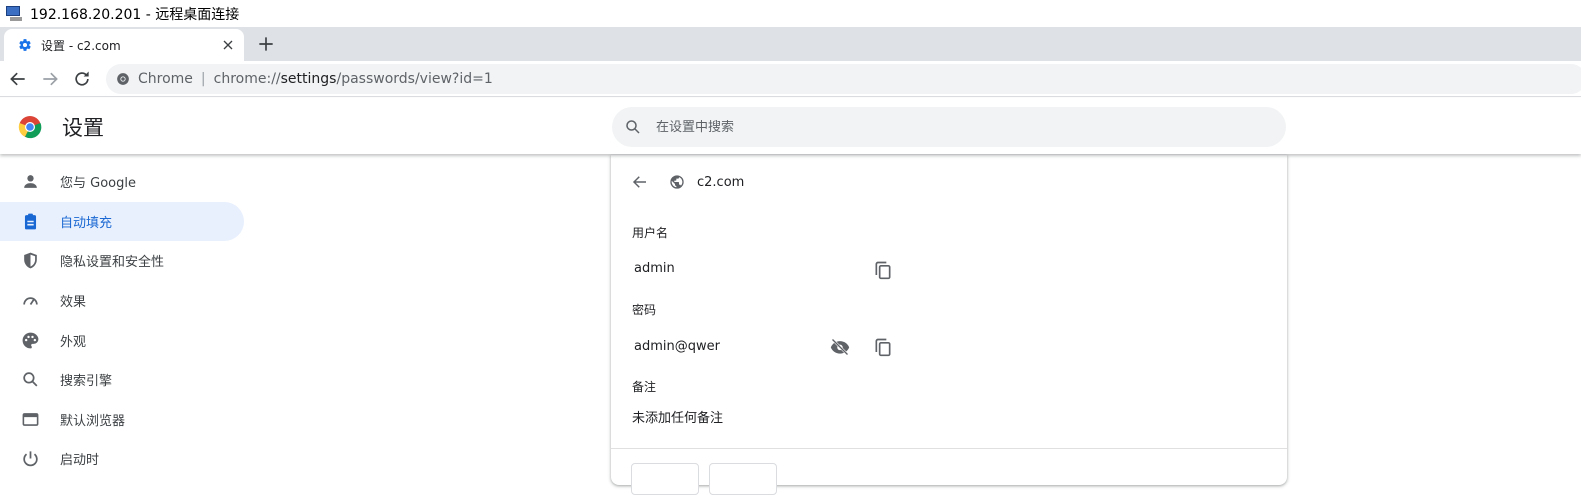  Describe the element at coordinates (266, 44) in the screenshot. I see `new-tab-plus-icon` at that location.